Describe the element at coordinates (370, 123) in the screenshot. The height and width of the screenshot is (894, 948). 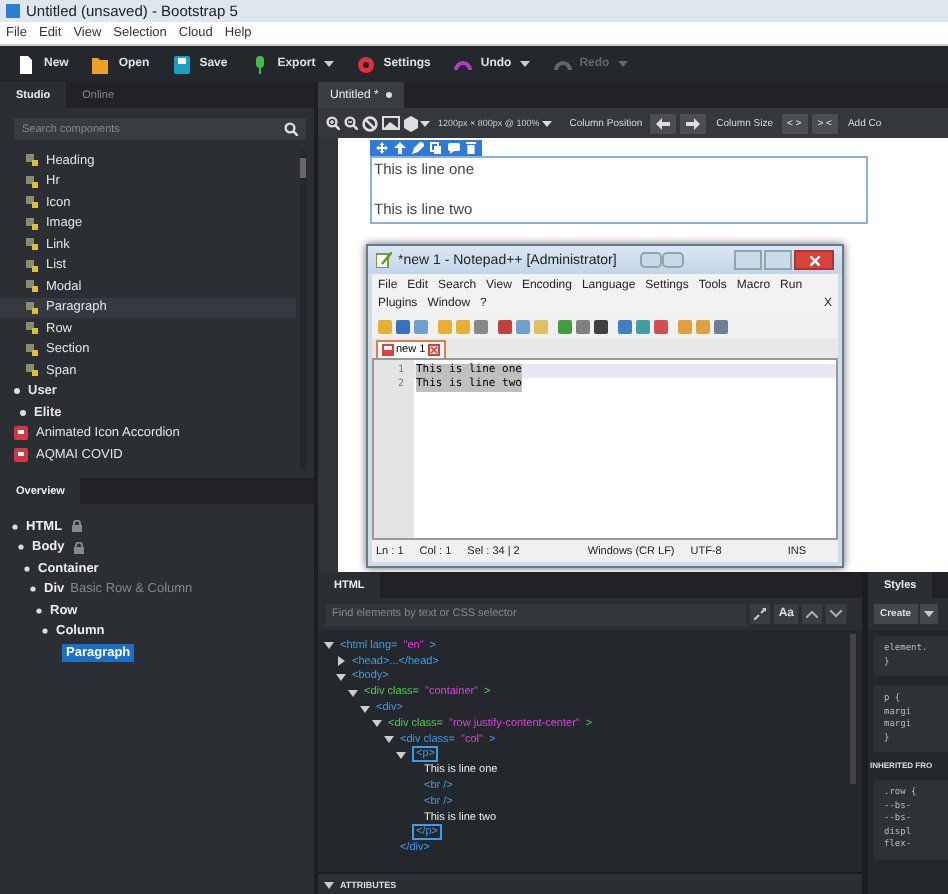
I see `ban-icon` at that location.